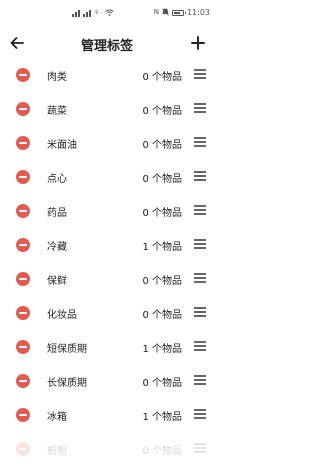 This screenshot has height=472, width=320. I want to click on status-bar: 令 ⋅ N 11:03, so click(107, 12).